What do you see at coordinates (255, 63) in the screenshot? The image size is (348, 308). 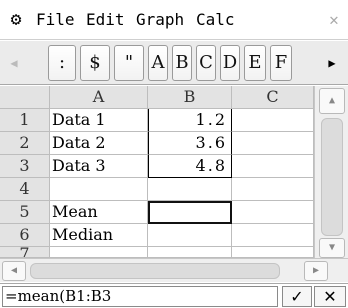 I see `toolbar-col-e-button: E` at bounding box center [255, 63].